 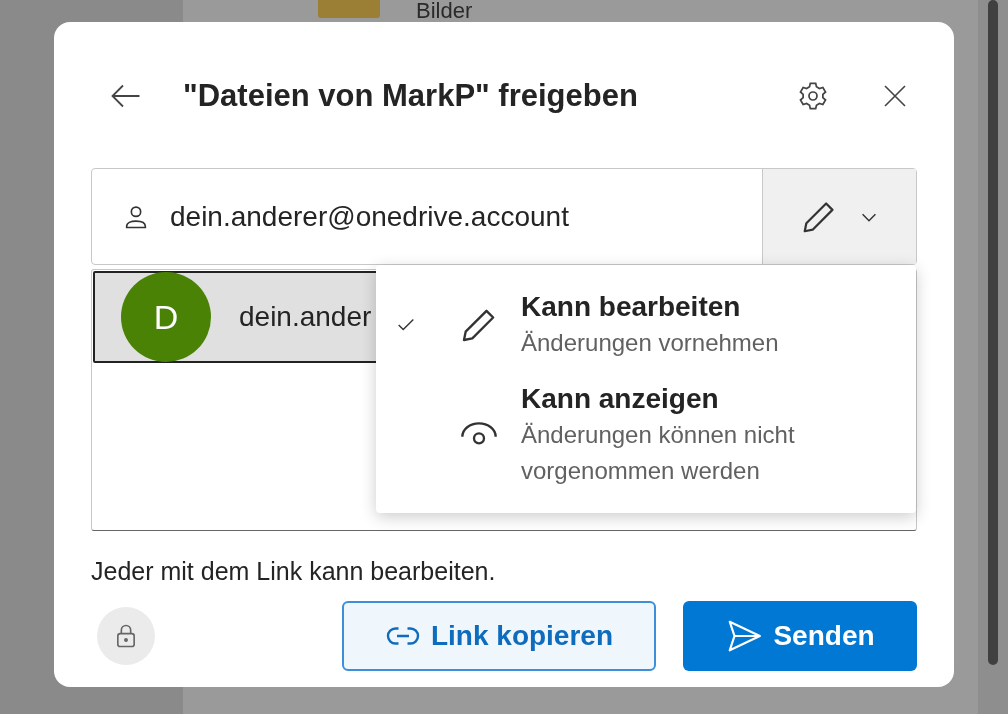 I want to click on send-button: Senden, so click(x=800, y=635).